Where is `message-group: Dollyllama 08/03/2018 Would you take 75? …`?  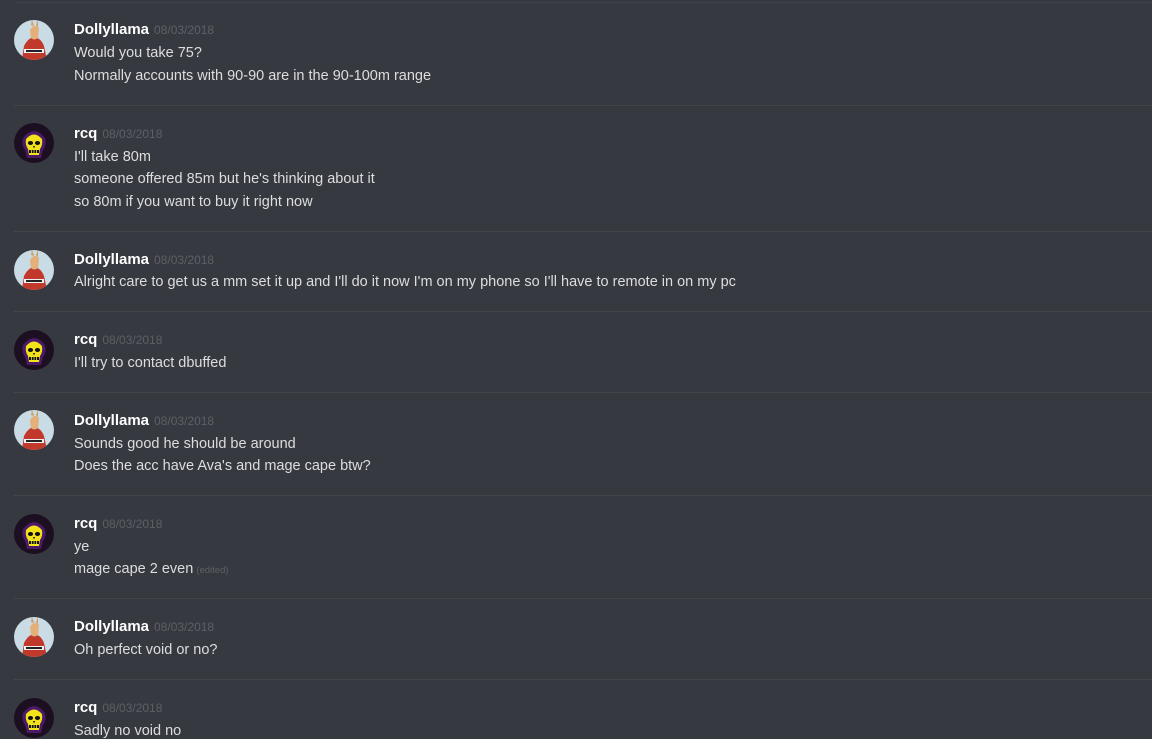
message-group: Dollyllama 08/03/2018 Would you take 75? … is located at coordinates (576, 54).